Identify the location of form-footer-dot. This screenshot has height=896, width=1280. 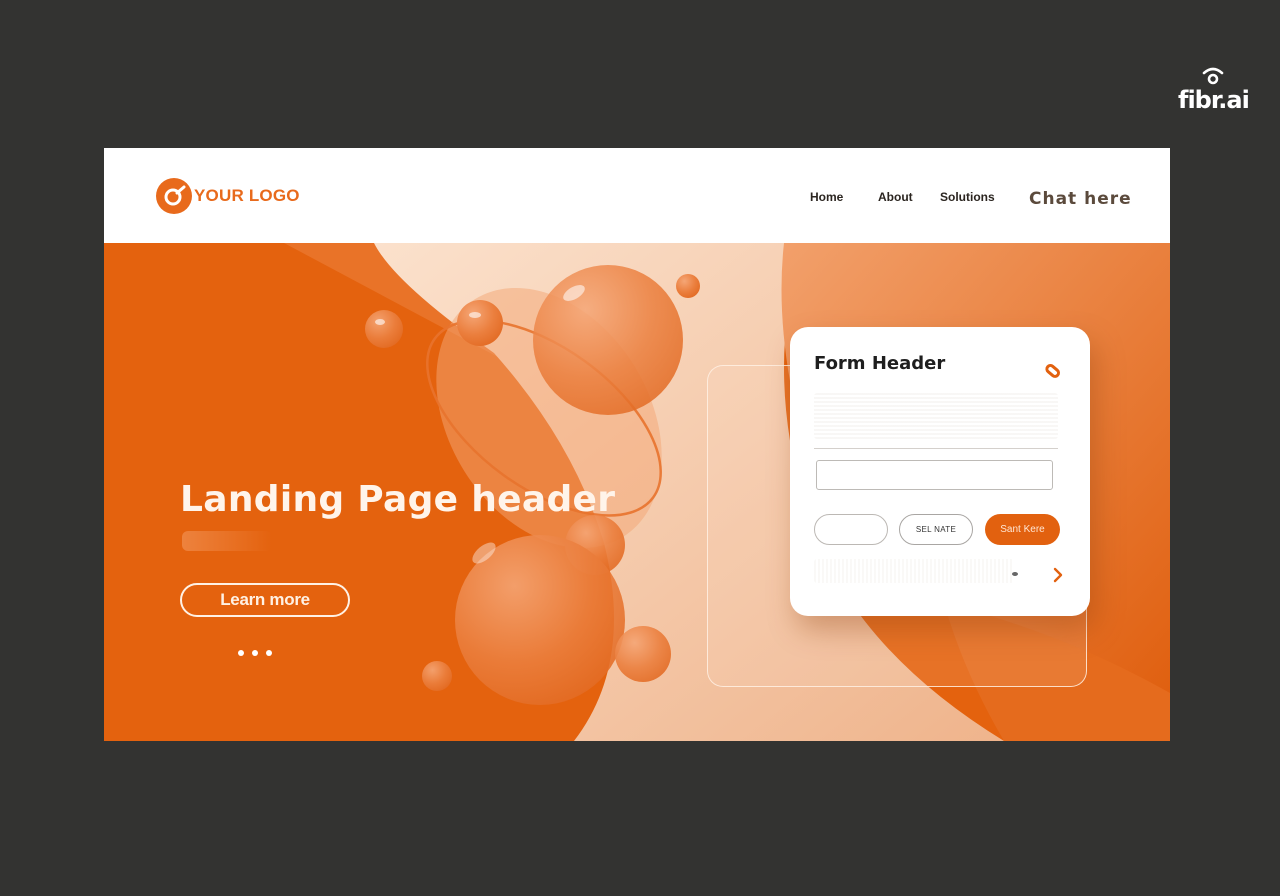
(1015, 574).